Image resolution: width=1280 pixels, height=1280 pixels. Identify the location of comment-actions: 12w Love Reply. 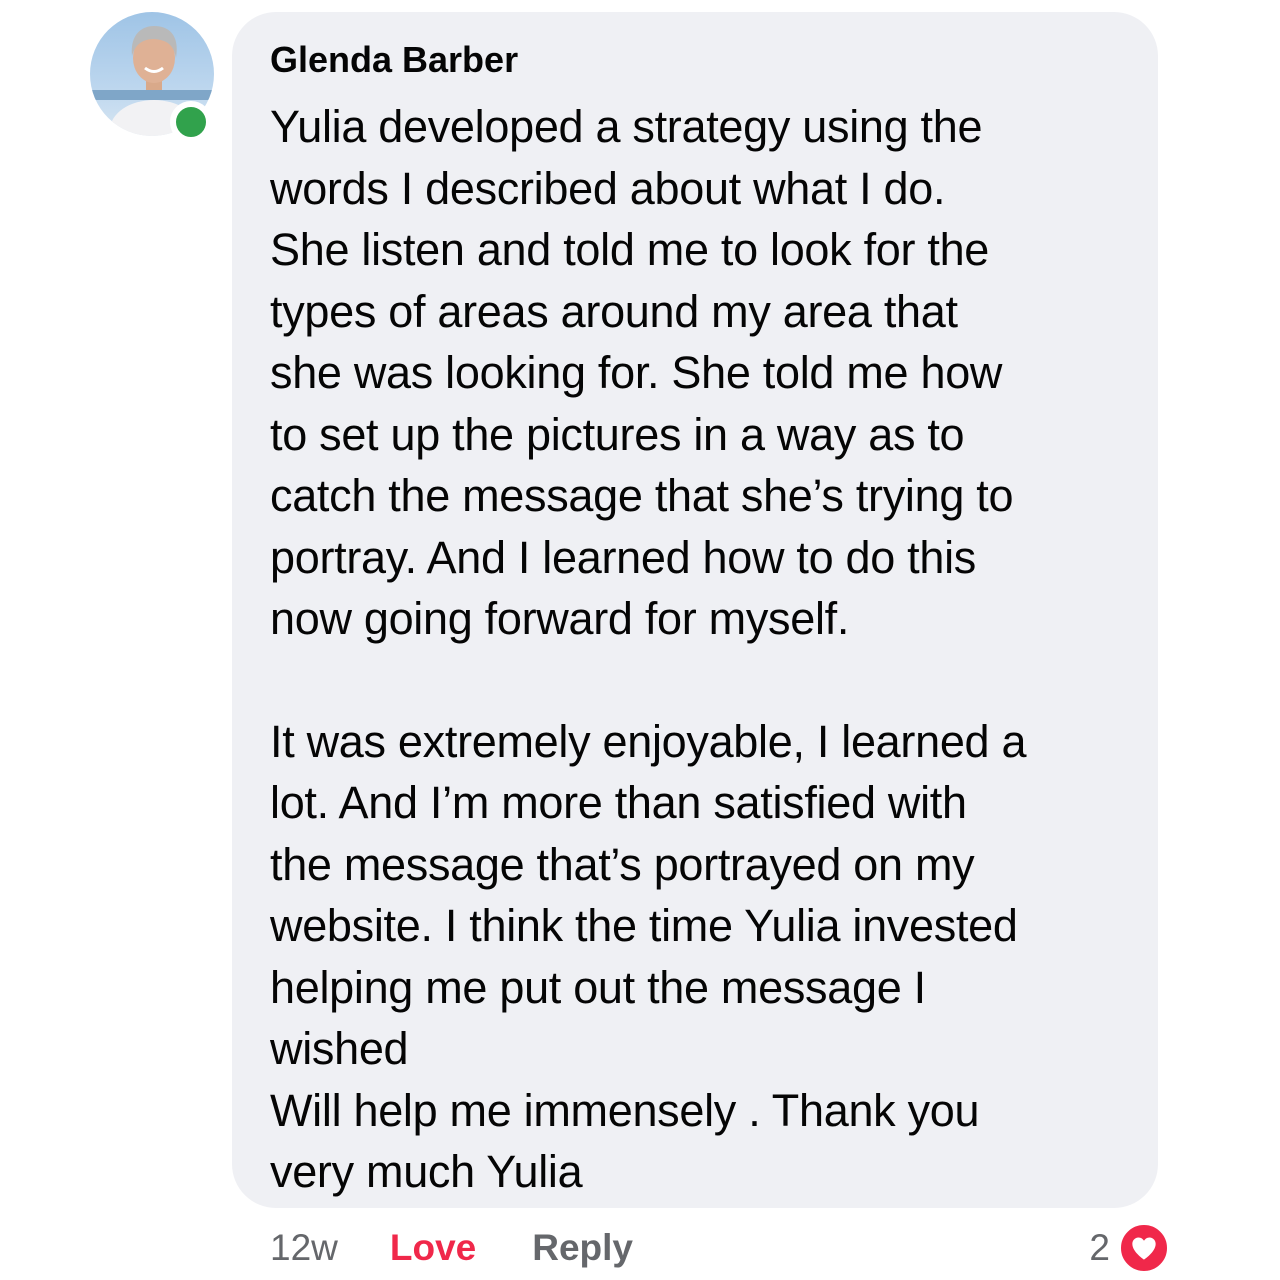
(451, 1248).